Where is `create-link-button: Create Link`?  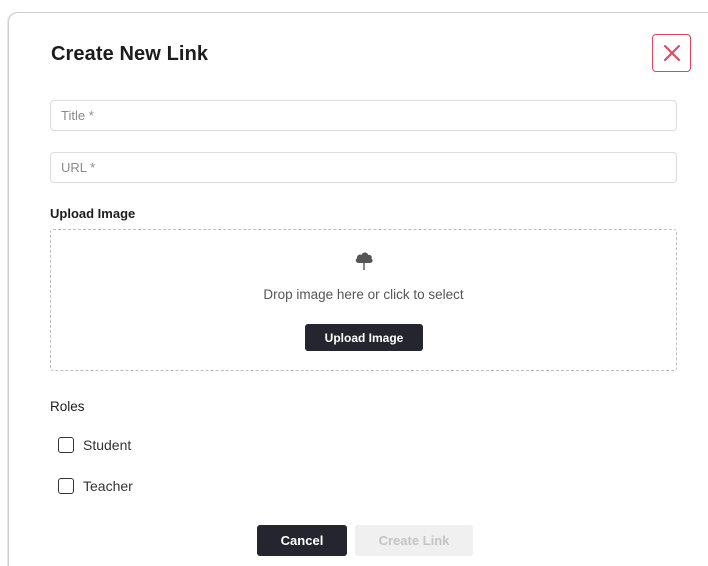 create-link-button: Create Link is located at coordinates (414, 540).